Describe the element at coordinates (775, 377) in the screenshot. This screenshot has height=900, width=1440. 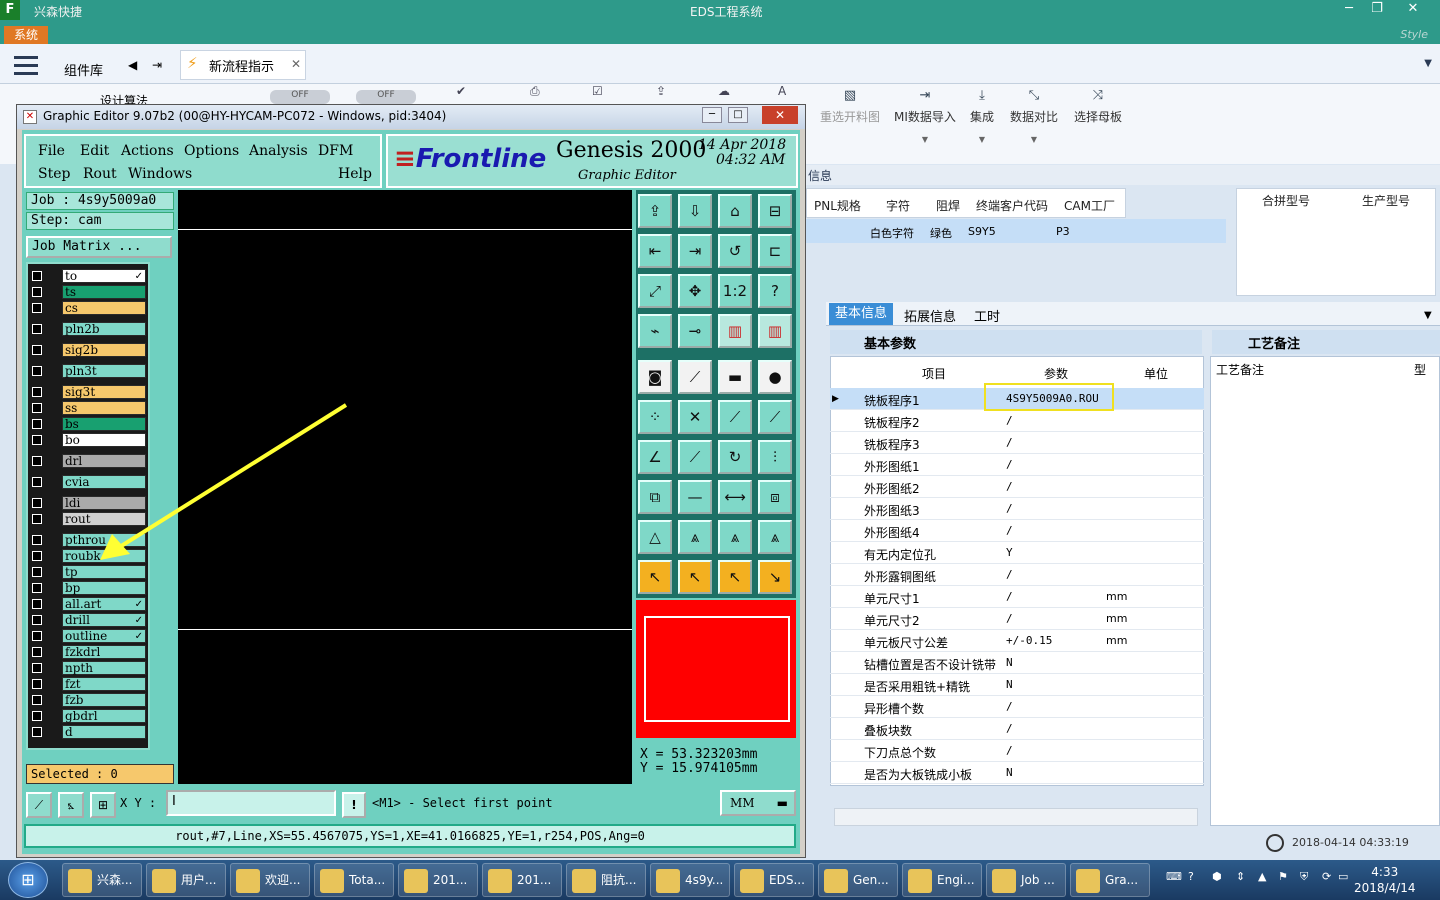
I see `tool-button-icon: ●` at that location.